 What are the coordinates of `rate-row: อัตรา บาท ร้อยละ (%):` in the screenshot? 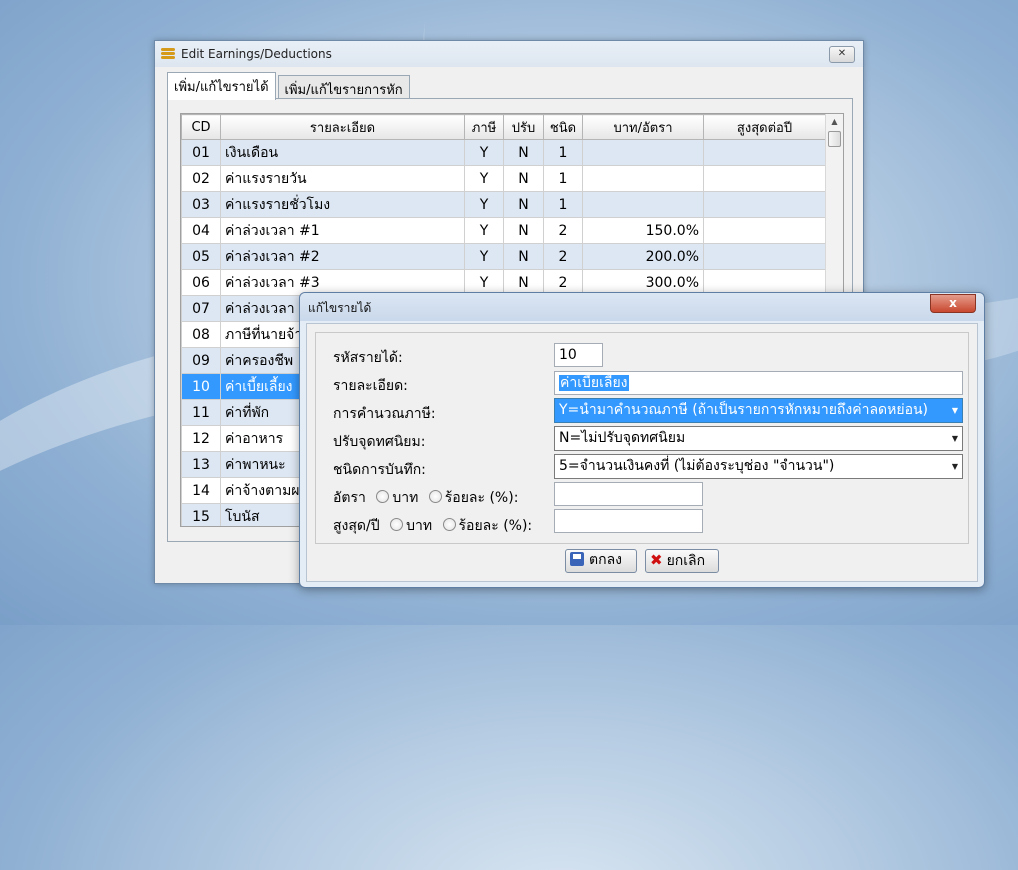 It's located at (425, 498).